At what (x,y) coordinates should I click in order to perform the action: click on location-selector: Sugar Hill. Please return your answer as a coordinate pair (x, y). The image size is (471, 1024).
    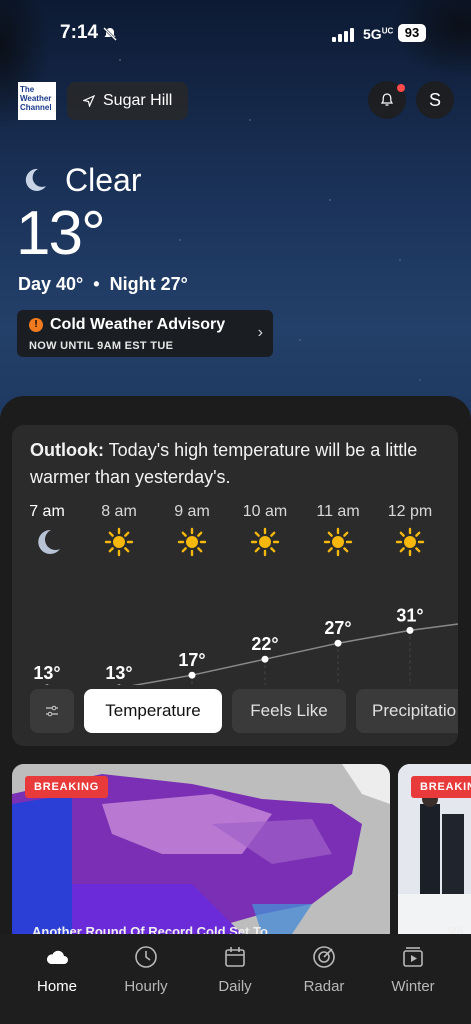
    Looking at the image, I should click on (127, 101).